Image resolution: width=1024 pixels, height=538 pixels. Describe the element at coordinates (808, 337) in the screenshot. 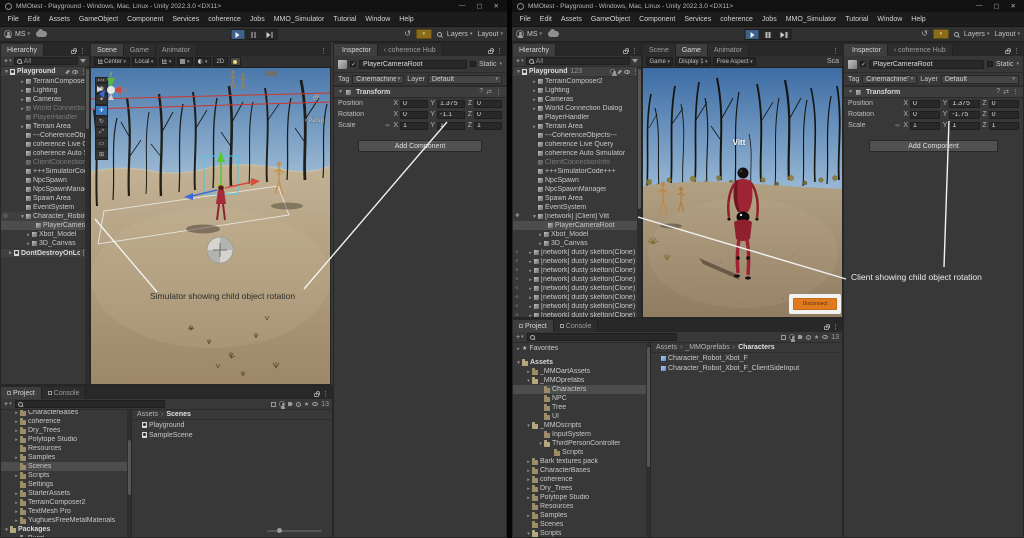

I see `info-icon: i` at that location.